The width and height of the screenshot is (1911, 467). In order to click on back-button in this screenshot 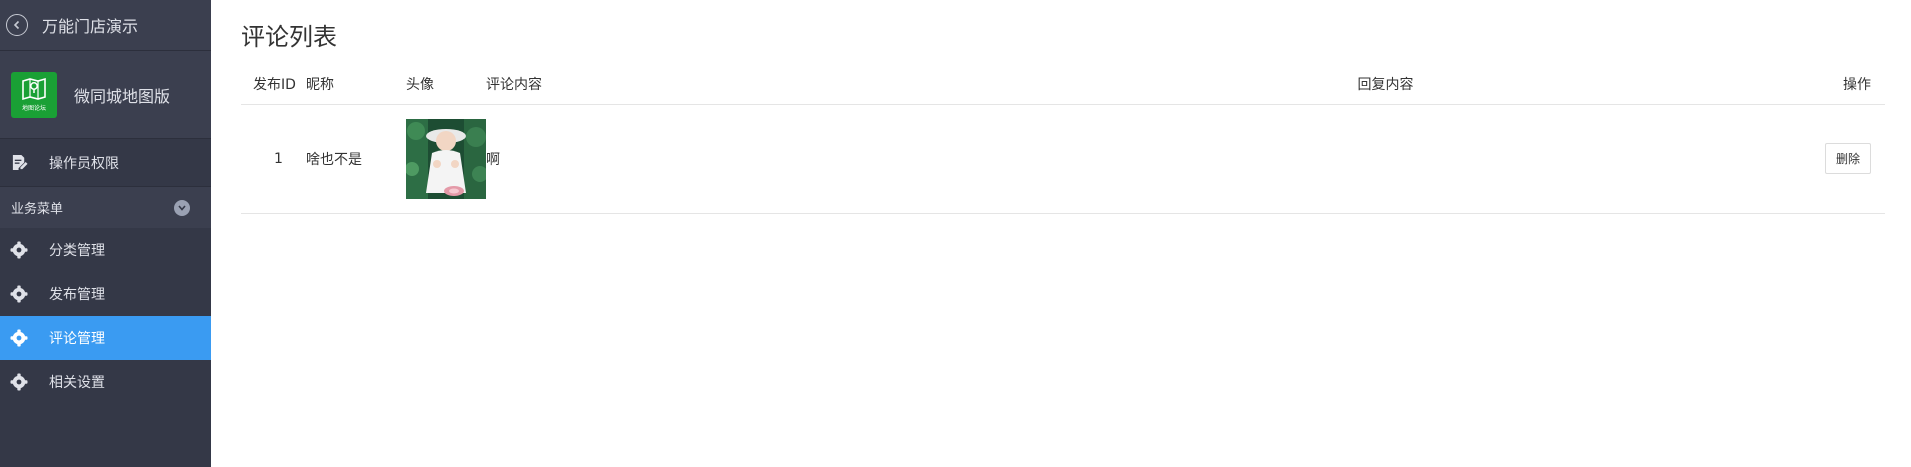, I will do `click(17, 25)`.